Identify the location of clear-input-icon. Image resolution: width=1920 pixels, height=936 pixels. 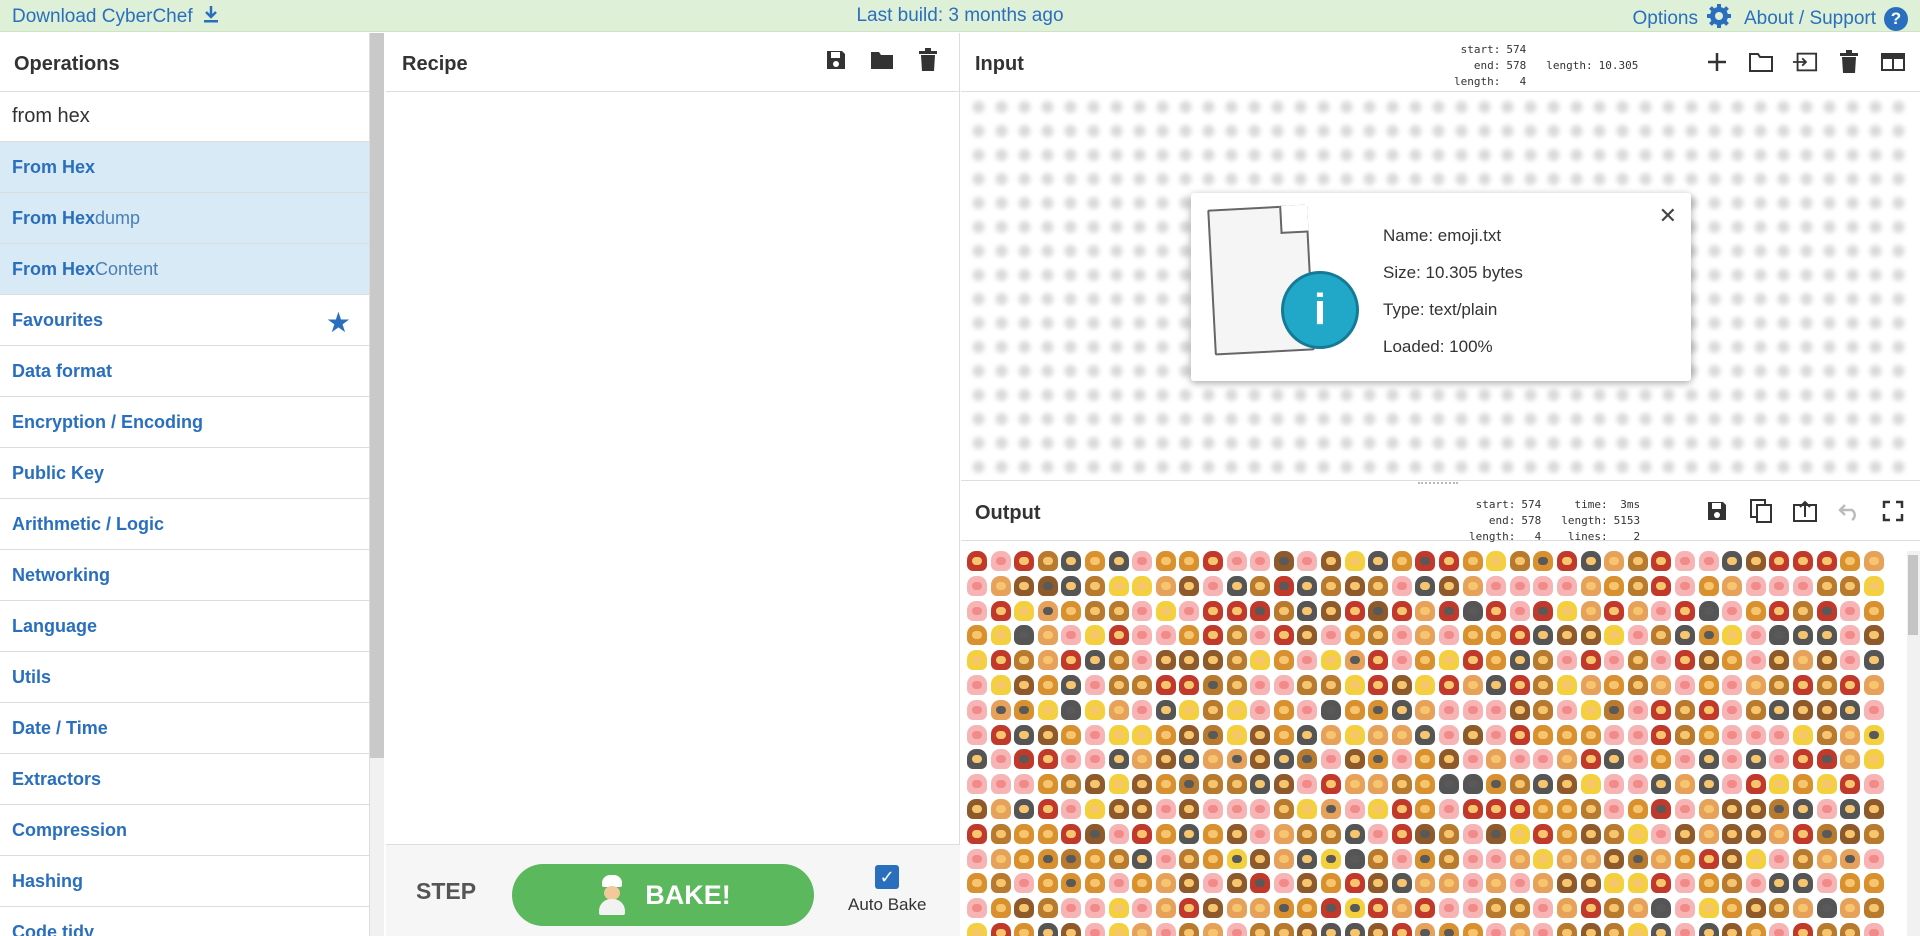
(1849, 62).